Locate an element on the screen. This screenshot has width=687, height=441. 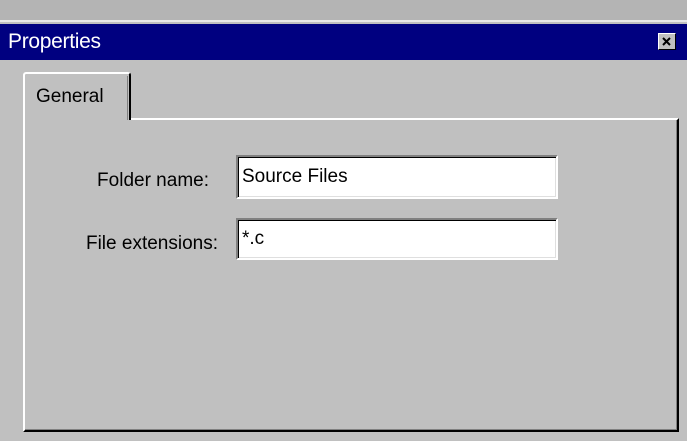
file-extensions-field is located at coordinates (397, 239).